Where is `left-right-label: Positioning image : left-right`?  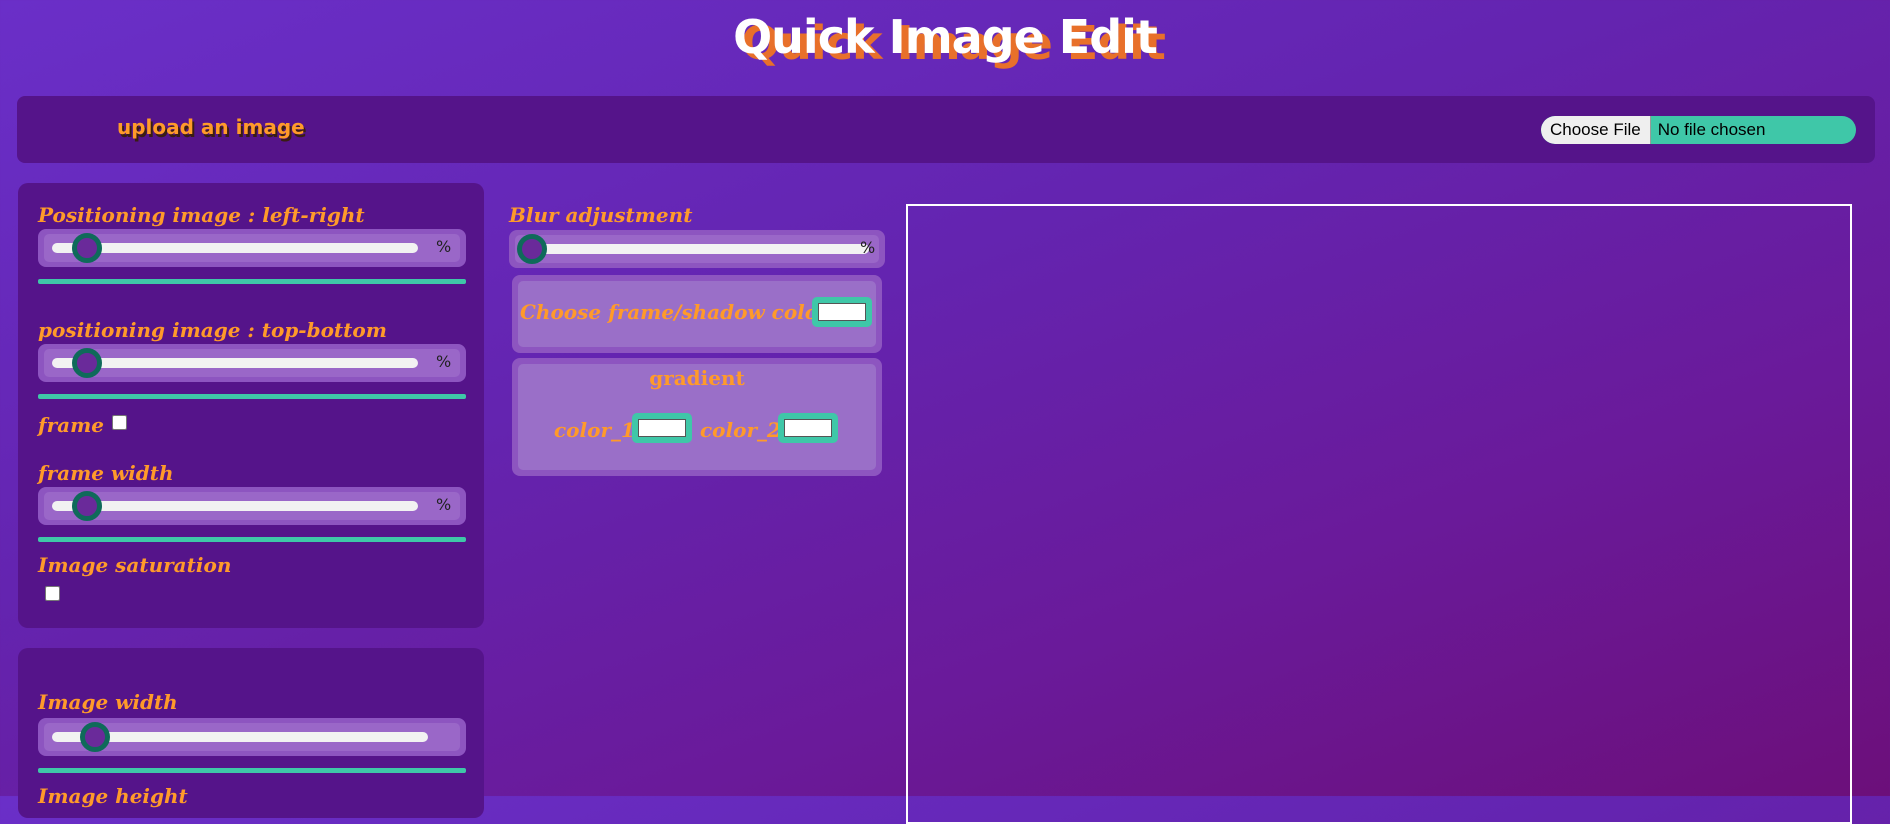 left-right-label: Positioning image : left-right is located at coordinates (201, 215).